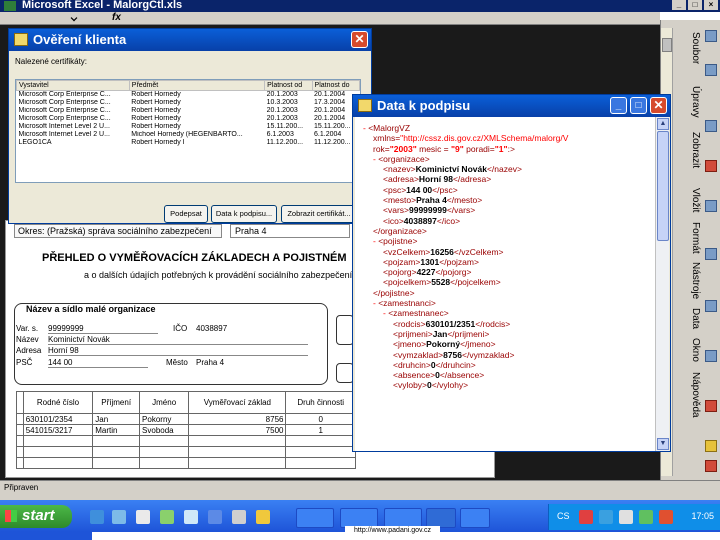  Describe the element at coordinates (197, 85) in the screenshot. I see `col-predmet: Předmět` at that location.